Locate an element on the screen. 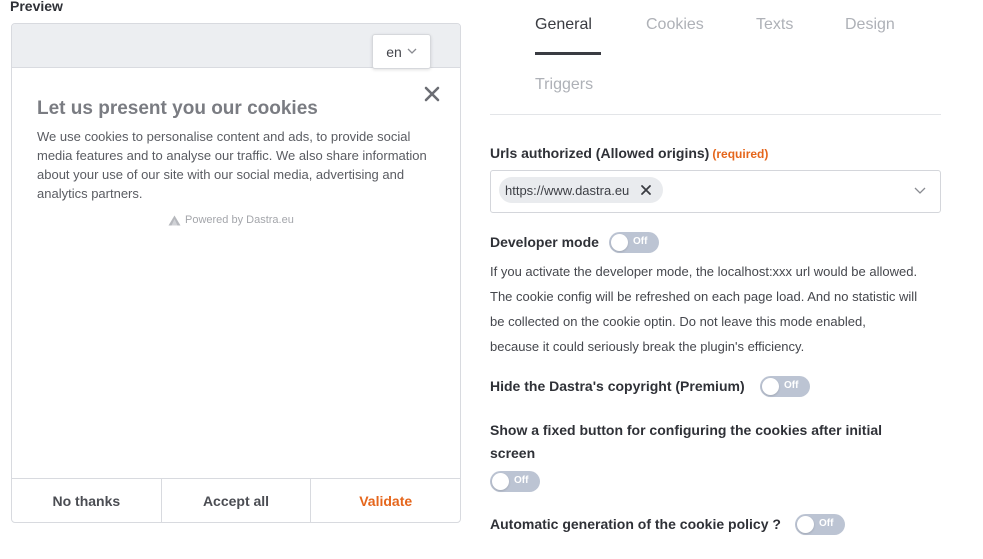 The image size is (983, 559). language-value: en is located at coordinates (394, 51).